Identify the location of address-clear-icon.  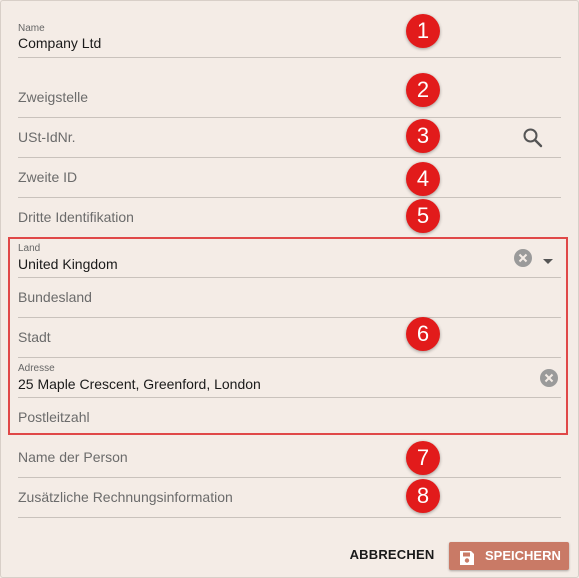
(549, 378).